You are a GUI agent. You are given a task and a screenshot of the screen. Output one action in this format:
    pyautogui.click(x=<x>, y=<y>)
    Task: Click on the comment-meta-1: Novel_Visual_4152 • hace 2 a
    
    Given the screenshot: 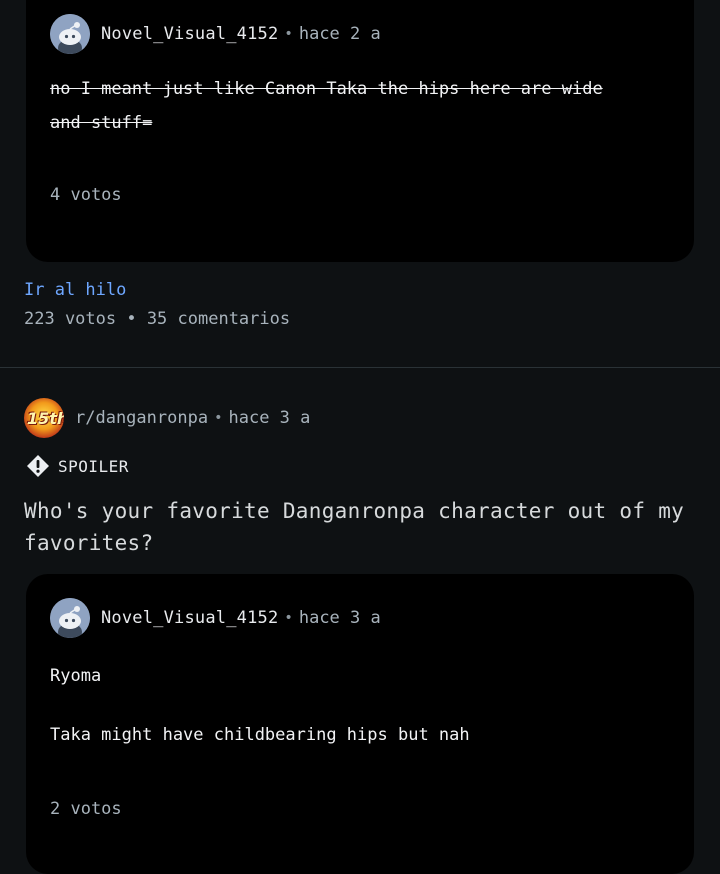 What is the action you would take?
    pyautogui.click(x=215, y=34)
    